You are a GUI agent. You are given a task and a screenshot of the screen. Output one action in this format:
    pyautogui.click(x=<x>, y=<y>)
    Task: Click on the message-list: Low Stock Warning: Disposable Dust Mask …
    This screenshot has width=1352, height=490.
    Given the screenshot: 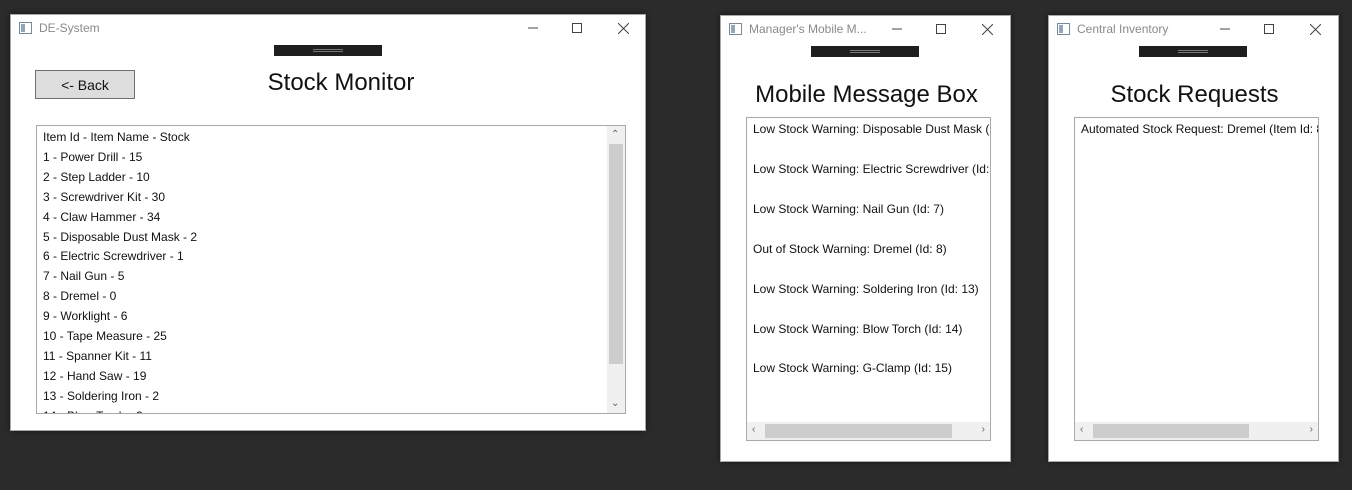 What is the action you would take?
    pyautogui.click(x=868, y=279)
    